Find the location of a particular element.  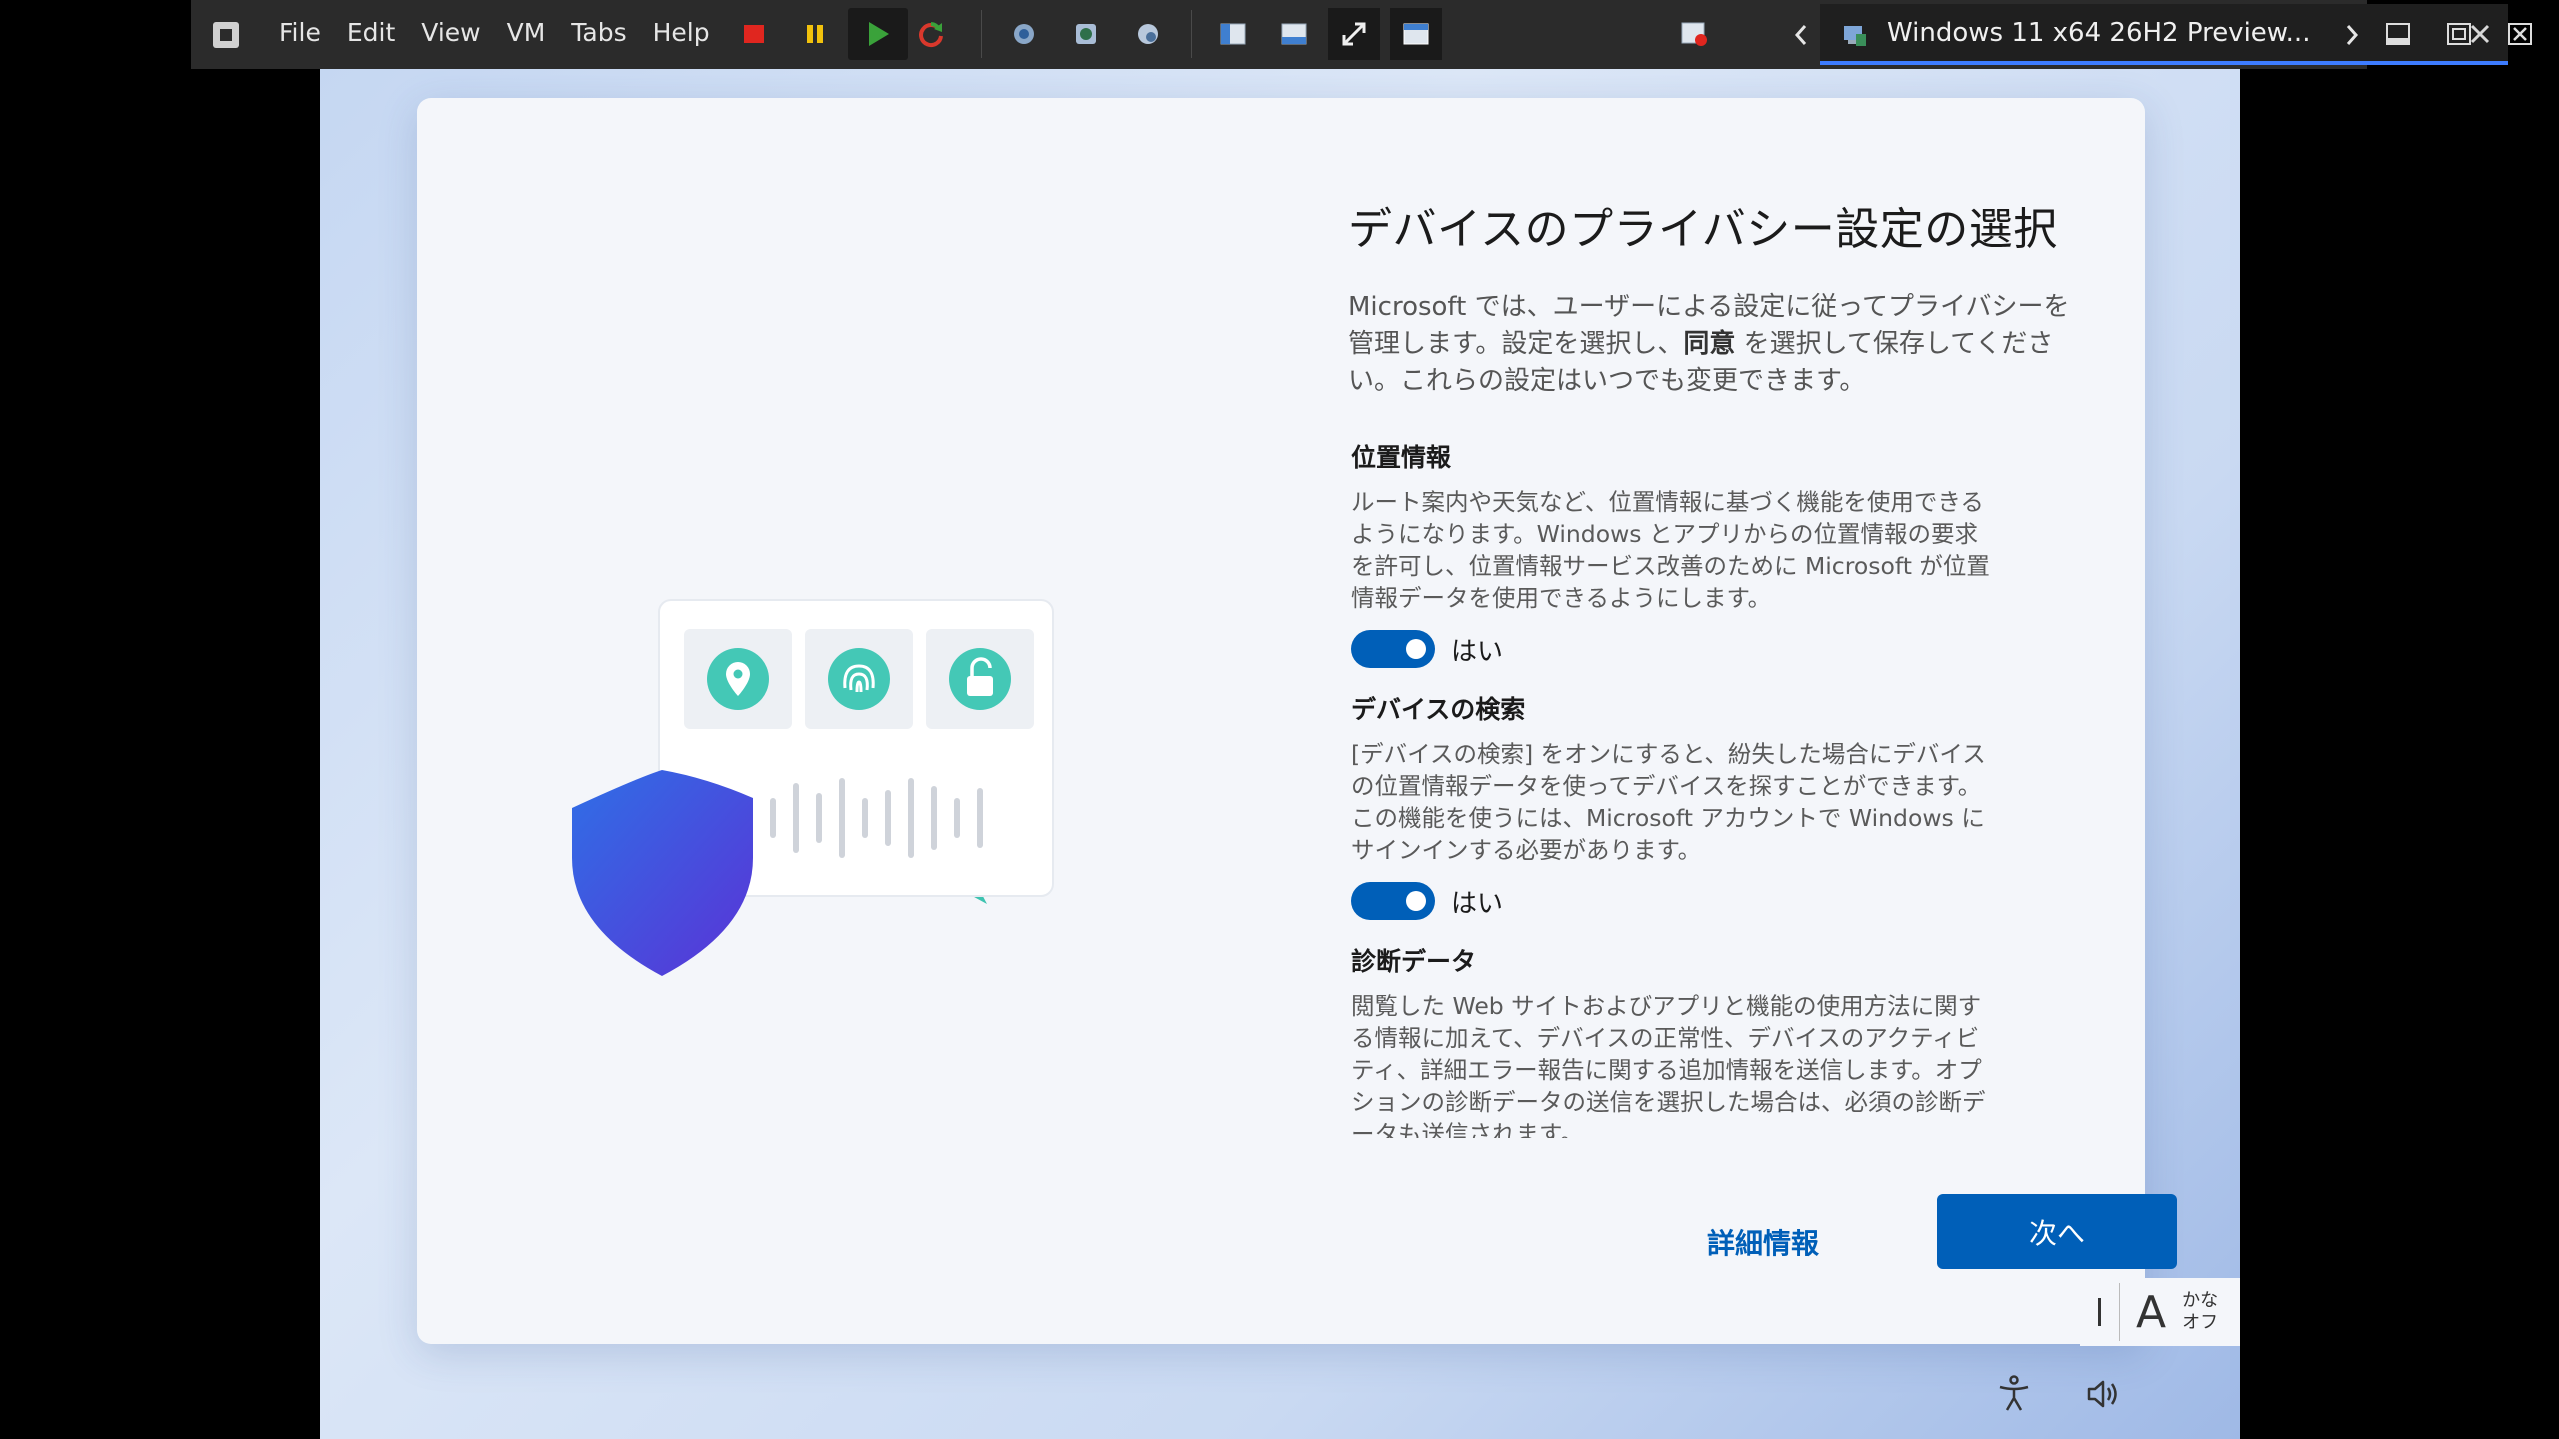

menu-view: View is located at coordinates (450, 32).